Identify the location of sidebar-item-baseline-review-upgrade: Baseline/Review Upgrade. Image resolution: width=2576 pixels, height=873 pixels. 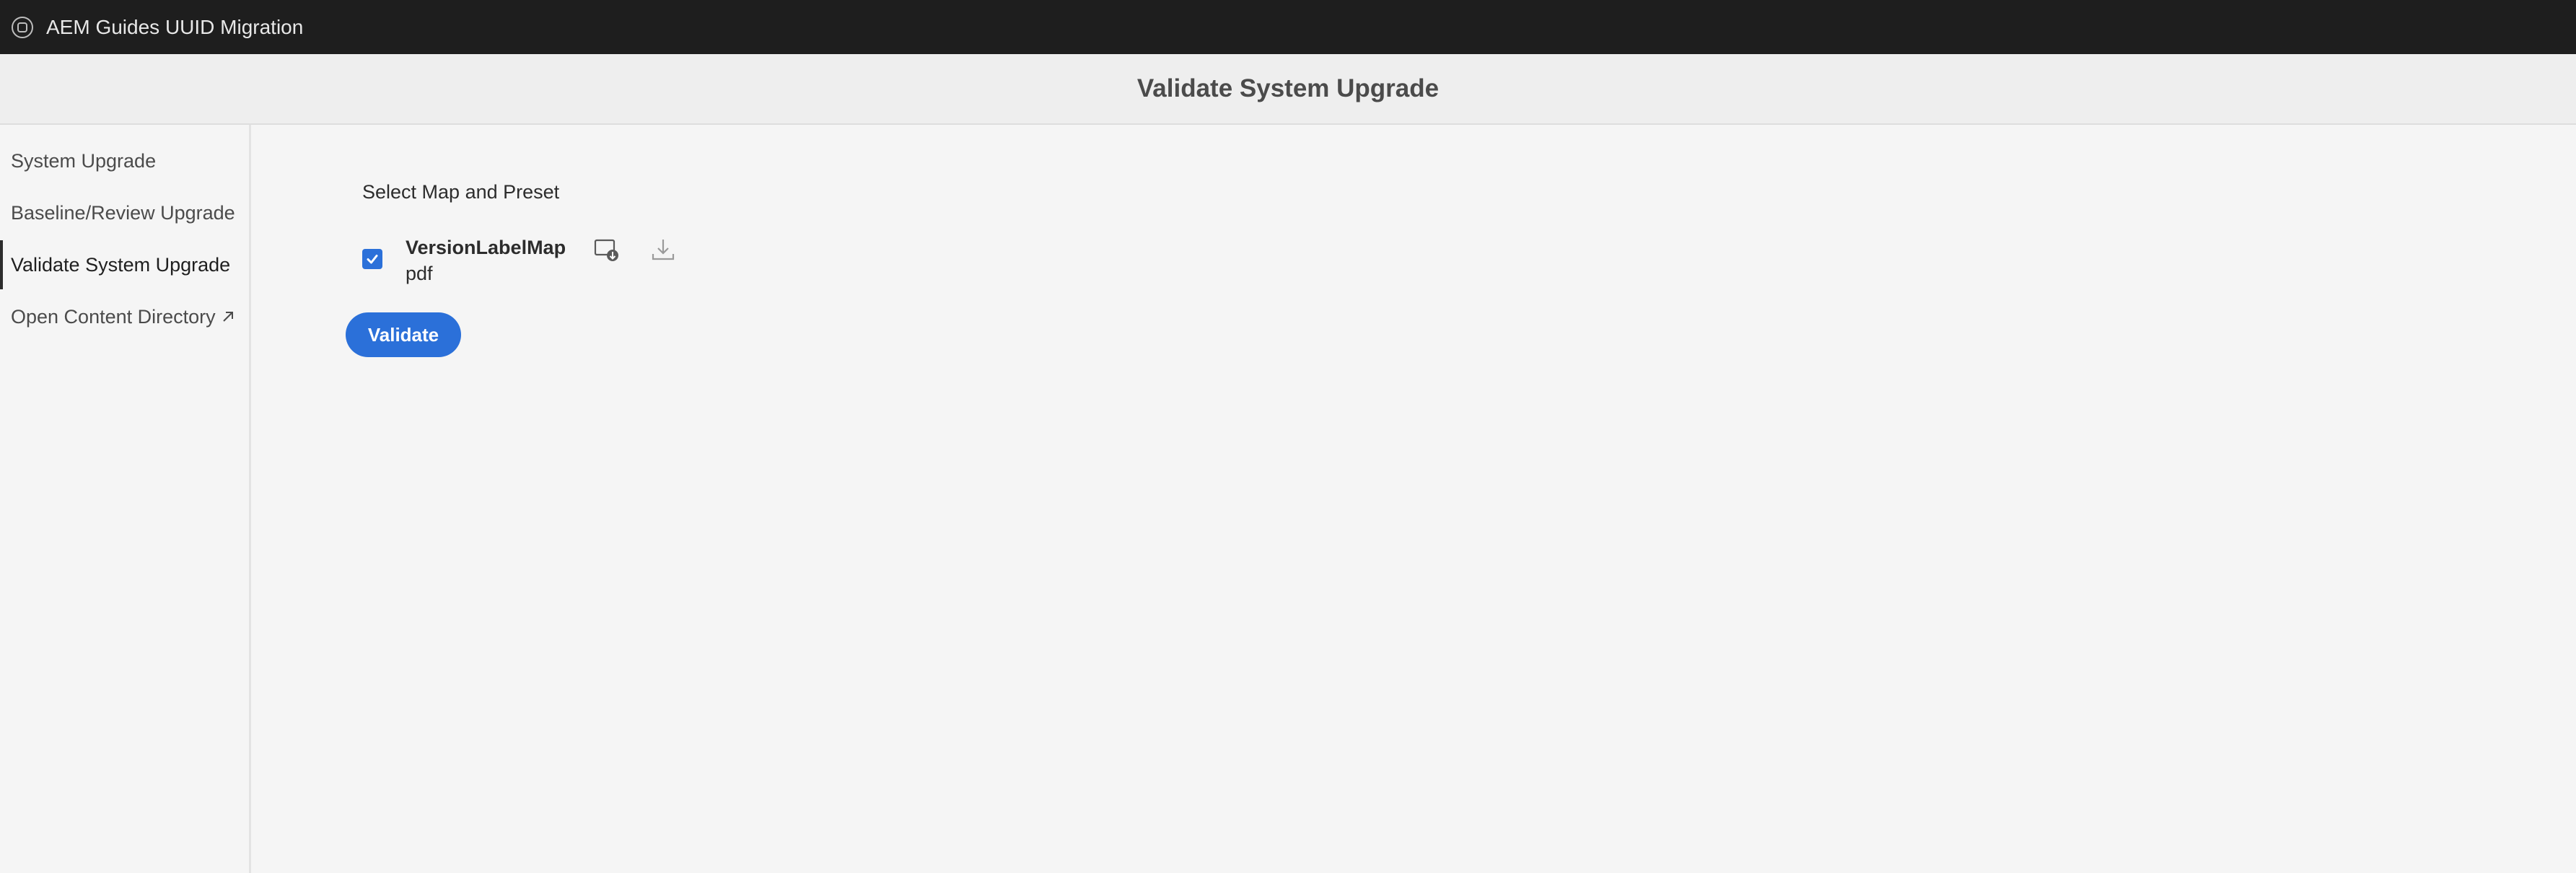
(124, 213).